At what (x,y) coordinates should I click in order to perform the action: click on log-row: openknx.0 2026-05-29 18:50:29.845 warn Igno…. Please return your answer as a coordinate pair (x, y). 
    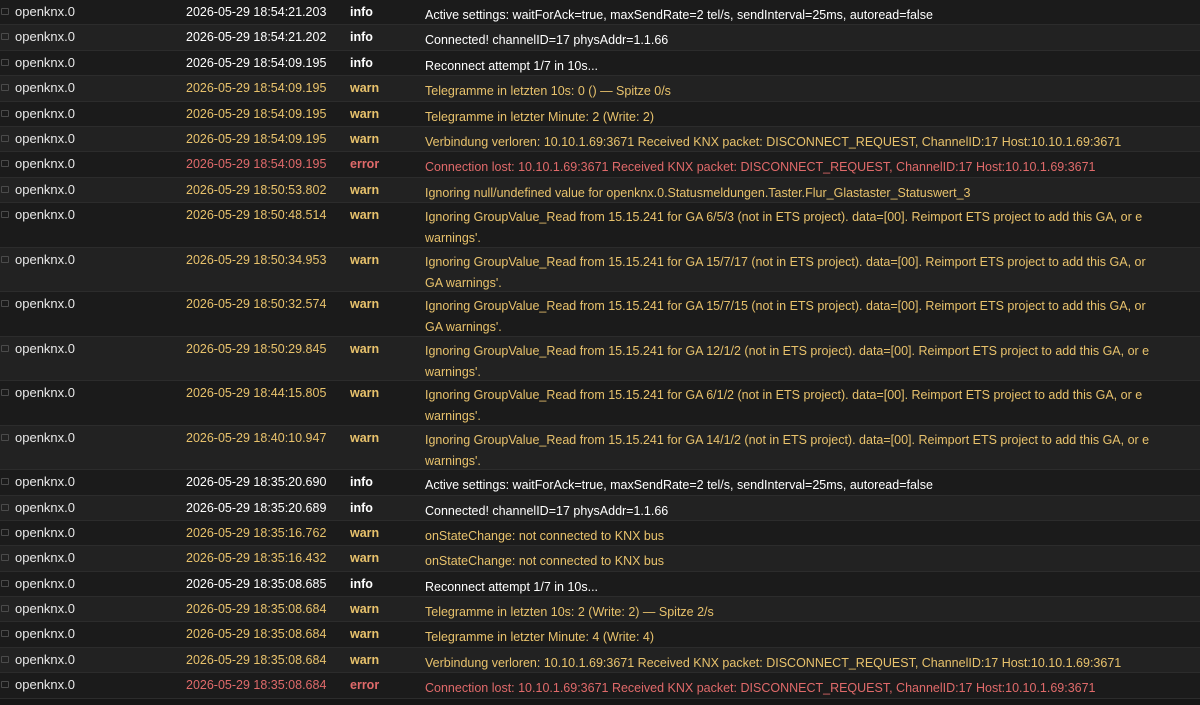
    Looking at the image, I should click on (600, 359).